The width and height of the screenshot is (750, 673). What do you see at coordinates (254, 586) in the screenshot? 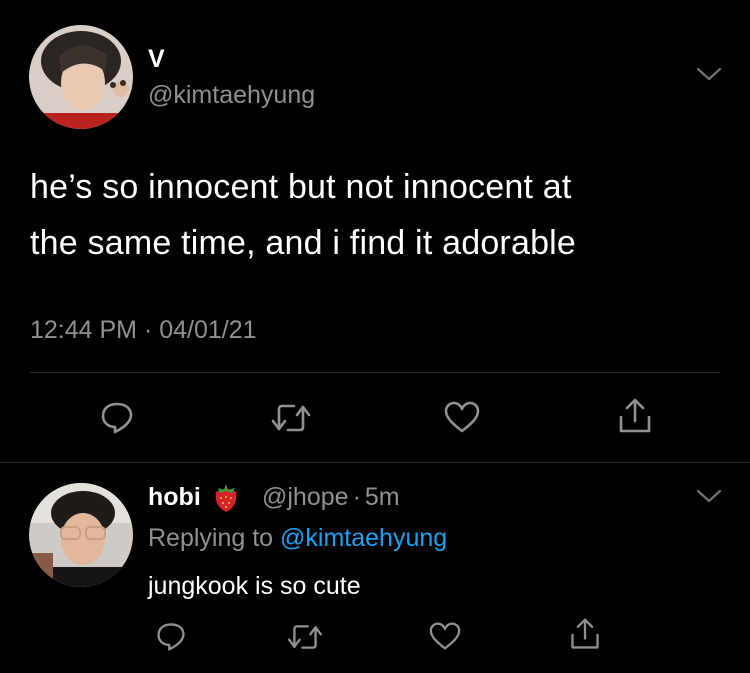
I see `reply-text: jungkook is so cute` at bounding box center [254, 586].